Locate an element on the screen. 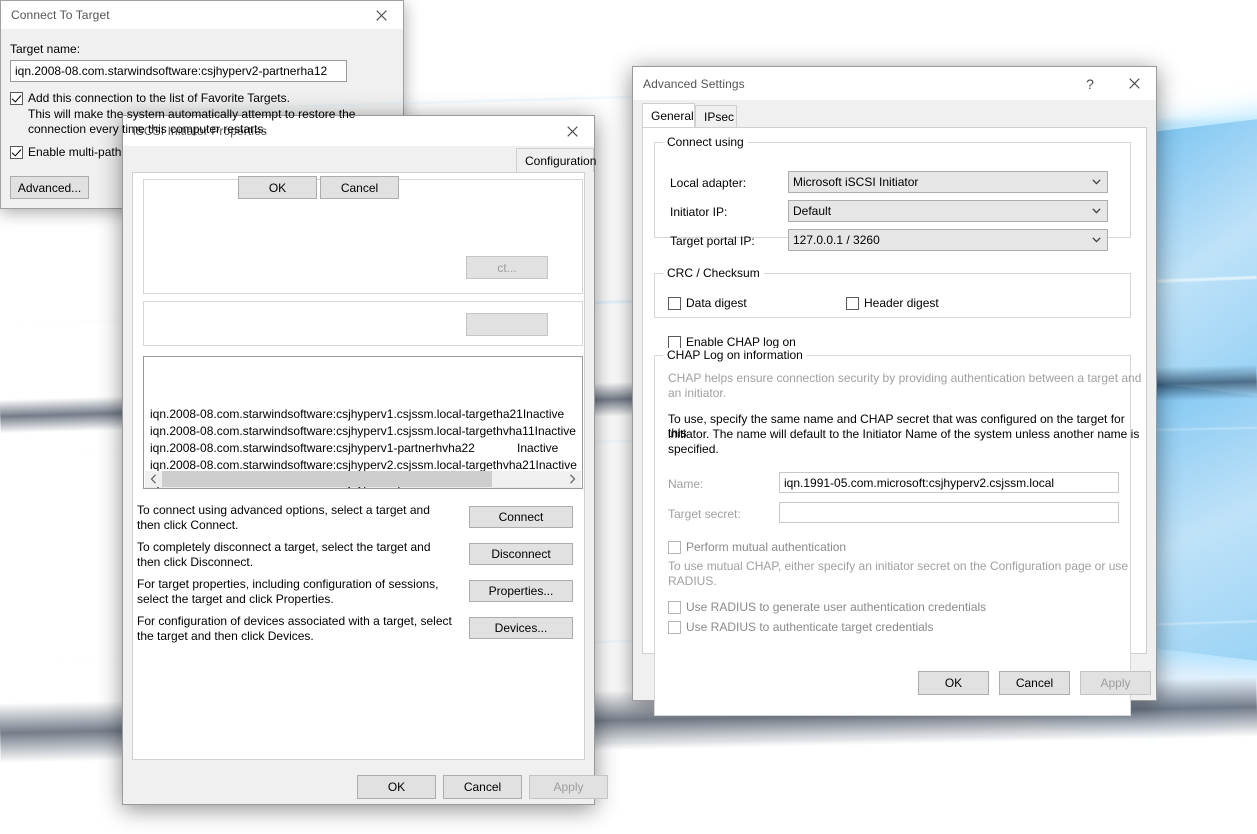  connect-using-label: Connect using is located at coordinates (705, 142).